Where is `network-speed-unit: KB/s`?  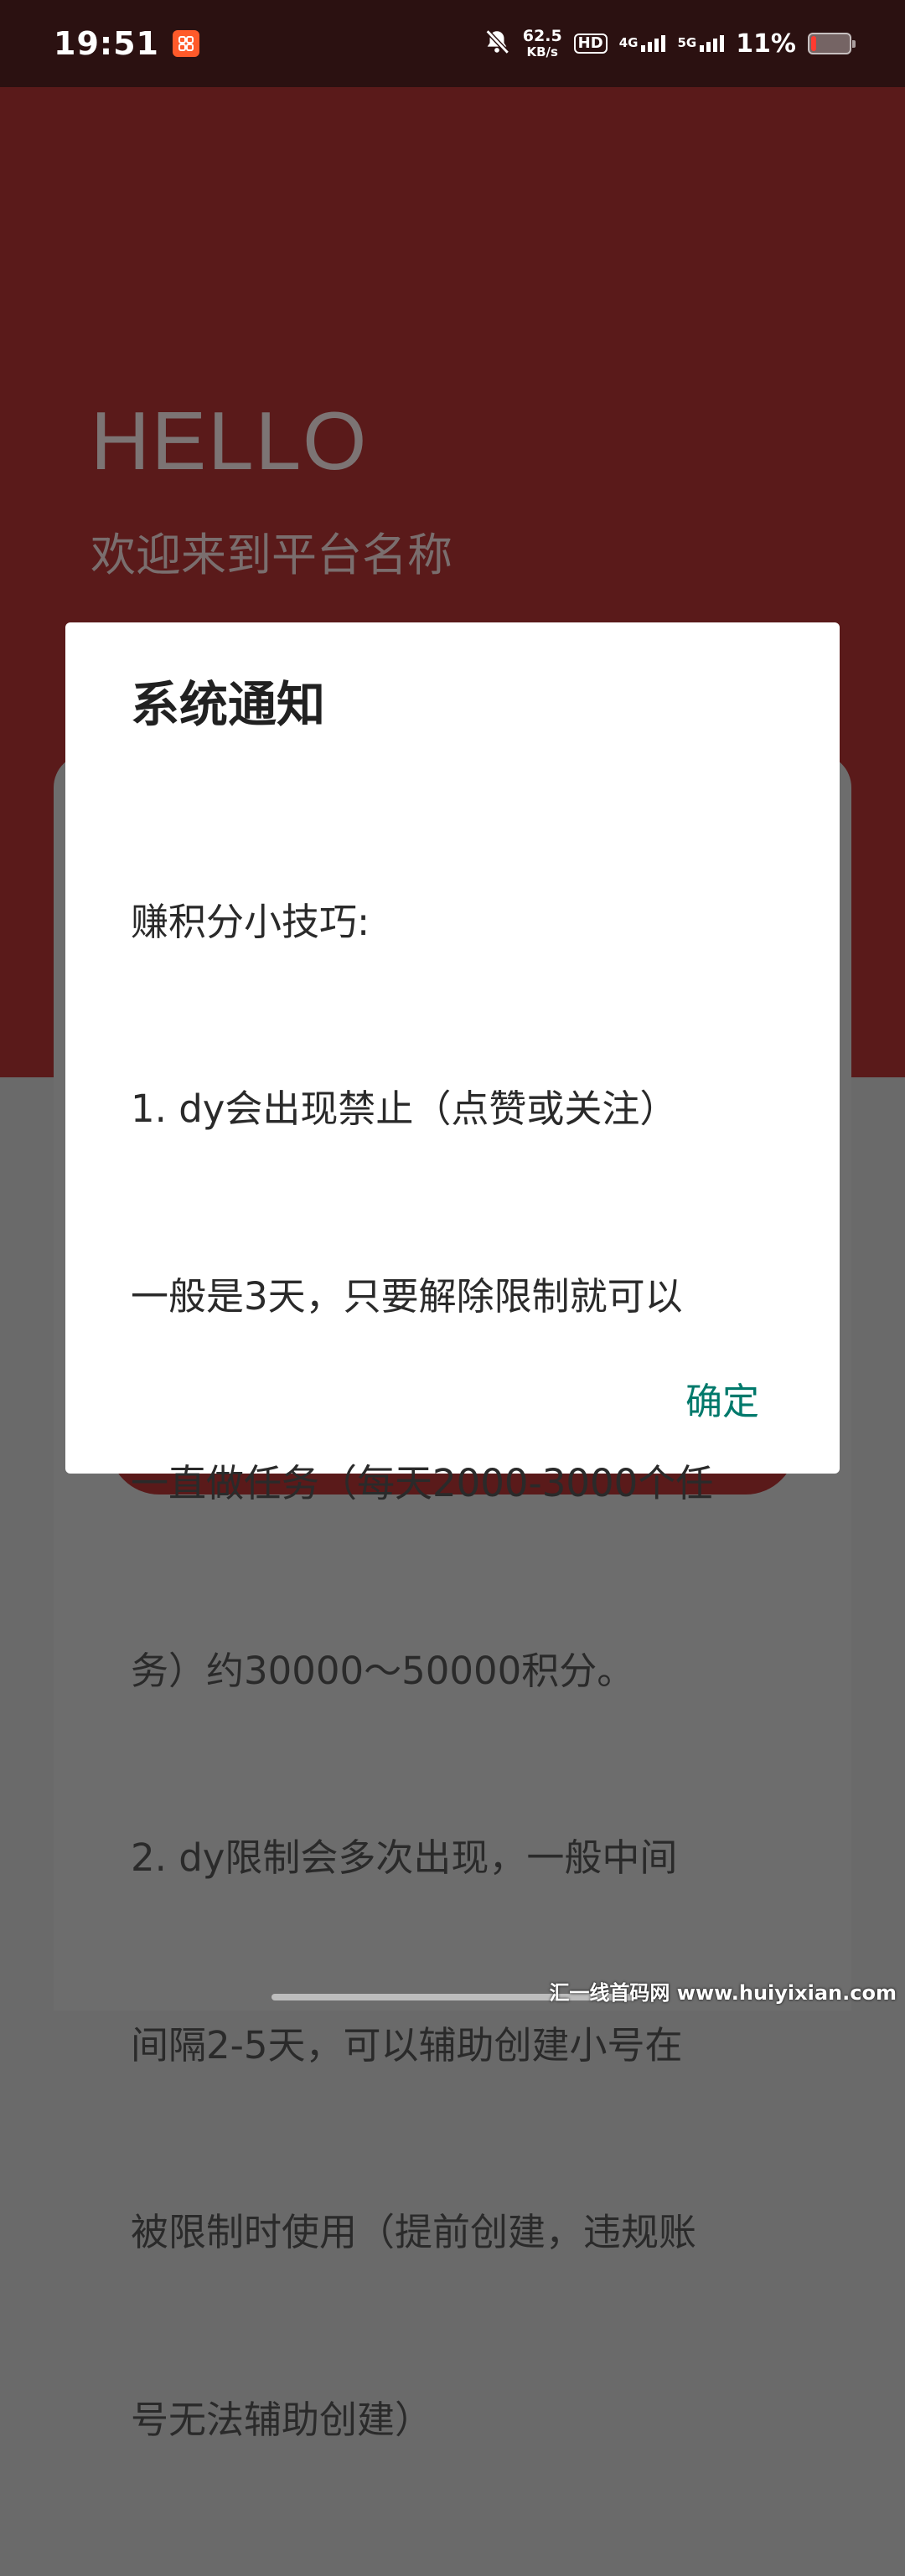
network-speed-unit: KB/s is located at coordinates (542, 51).